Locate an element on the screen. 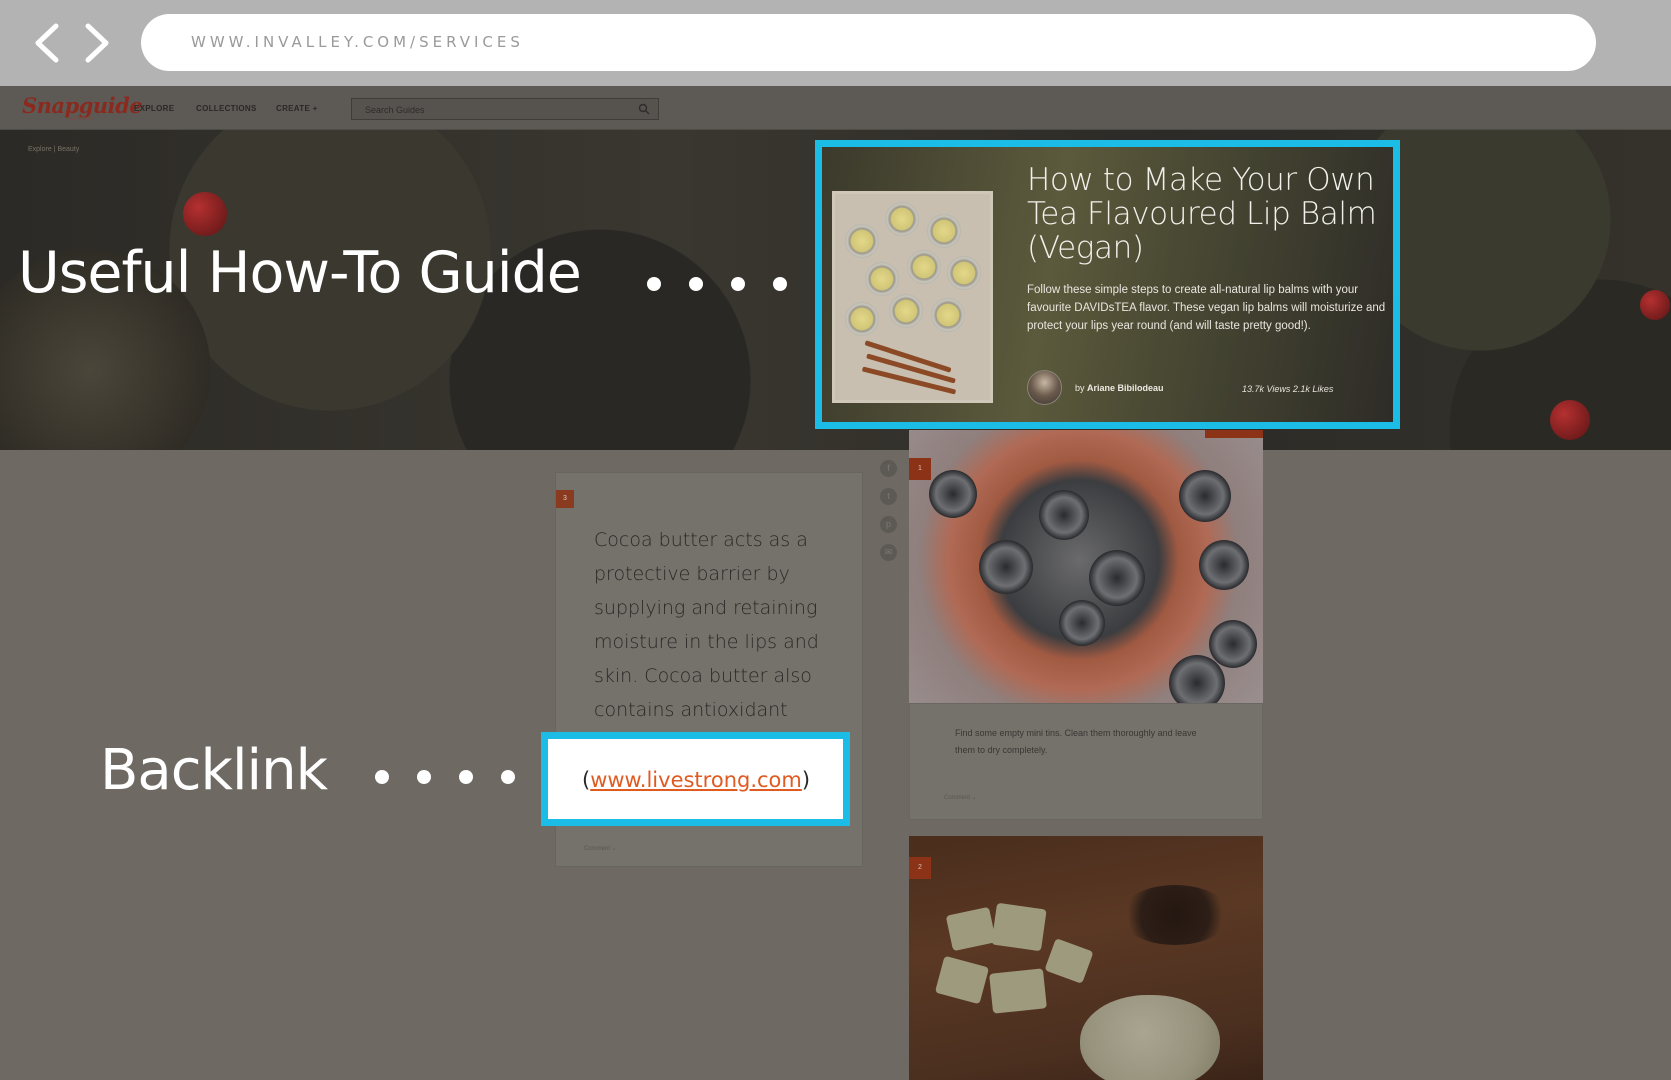  search-placeholder: Search Guides is located at coordinates (395, 110).